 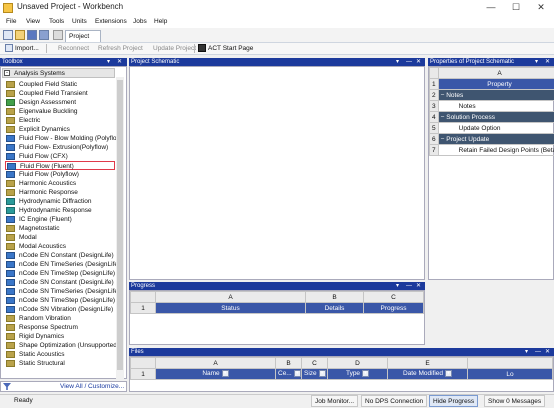 What do you see at coordinates (44, 35) in the screenshot?
I see `save-as-icon` at bounding box center [44, 35].